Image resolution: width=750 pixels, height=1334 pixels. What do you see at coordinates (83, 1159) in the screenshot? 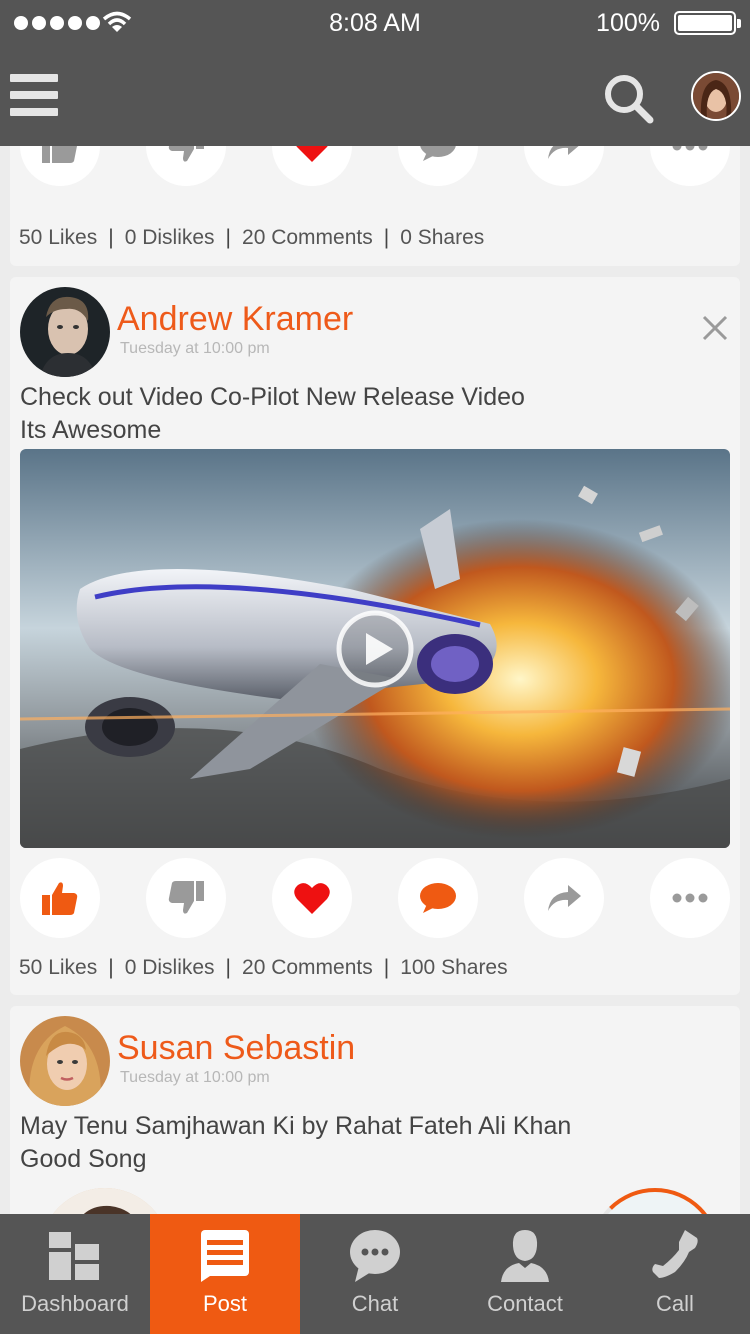
I see `post-text-line: Good Song` at bounding box center [83, 1159].